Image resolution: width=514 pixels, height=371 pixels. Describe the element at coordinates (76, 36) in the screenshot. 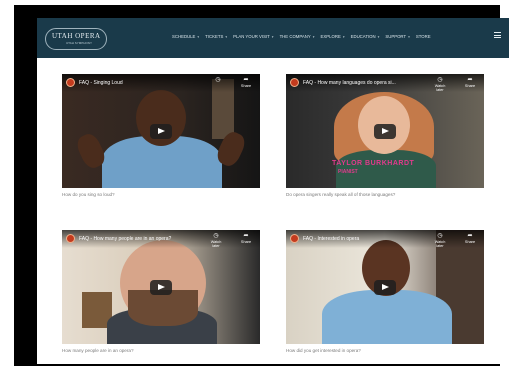

I see `logo-text: UTAH OPERA` at that location.